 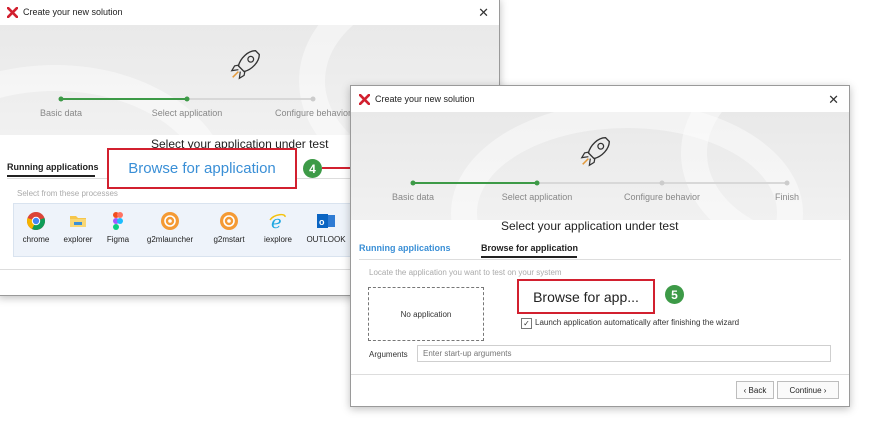 What do you see at coordinates (118, 239) in the screenshot?
I see `process-label: Figma` at bounding box center [118, 239].